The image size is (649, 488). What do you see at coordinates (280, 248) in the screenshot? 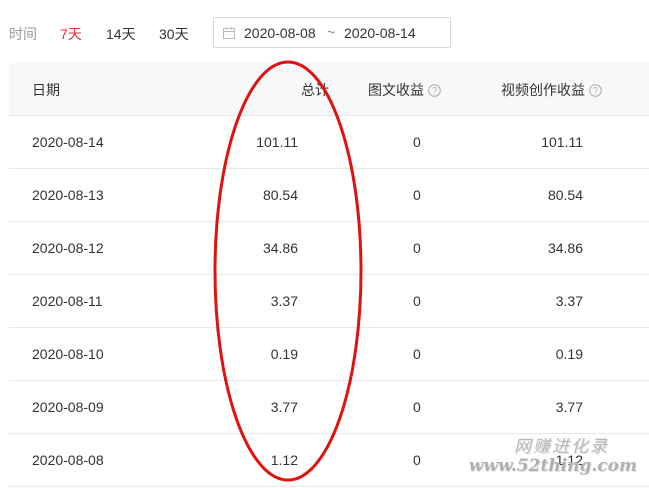
I see `cell-total: 34.86` at bounding box center [280, 248].